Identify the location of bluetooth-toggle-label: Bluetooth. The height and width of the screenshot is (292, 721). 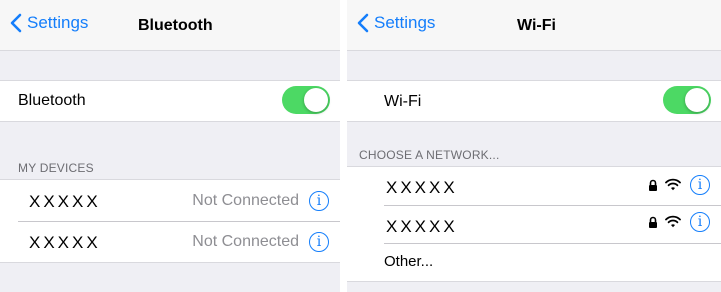
(52, 100).